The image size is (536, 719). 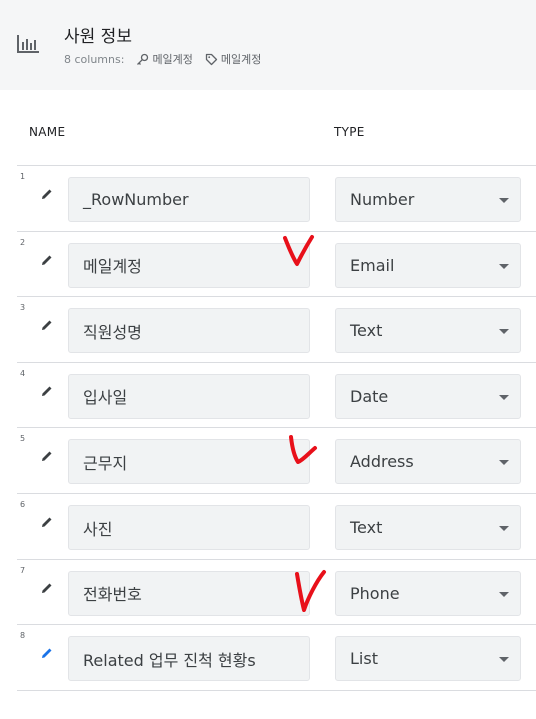 What do you see at coordinates (428, 265) in the screenshot?
I see `column-type-dropdown: Email` at bounding box center [428, 265].